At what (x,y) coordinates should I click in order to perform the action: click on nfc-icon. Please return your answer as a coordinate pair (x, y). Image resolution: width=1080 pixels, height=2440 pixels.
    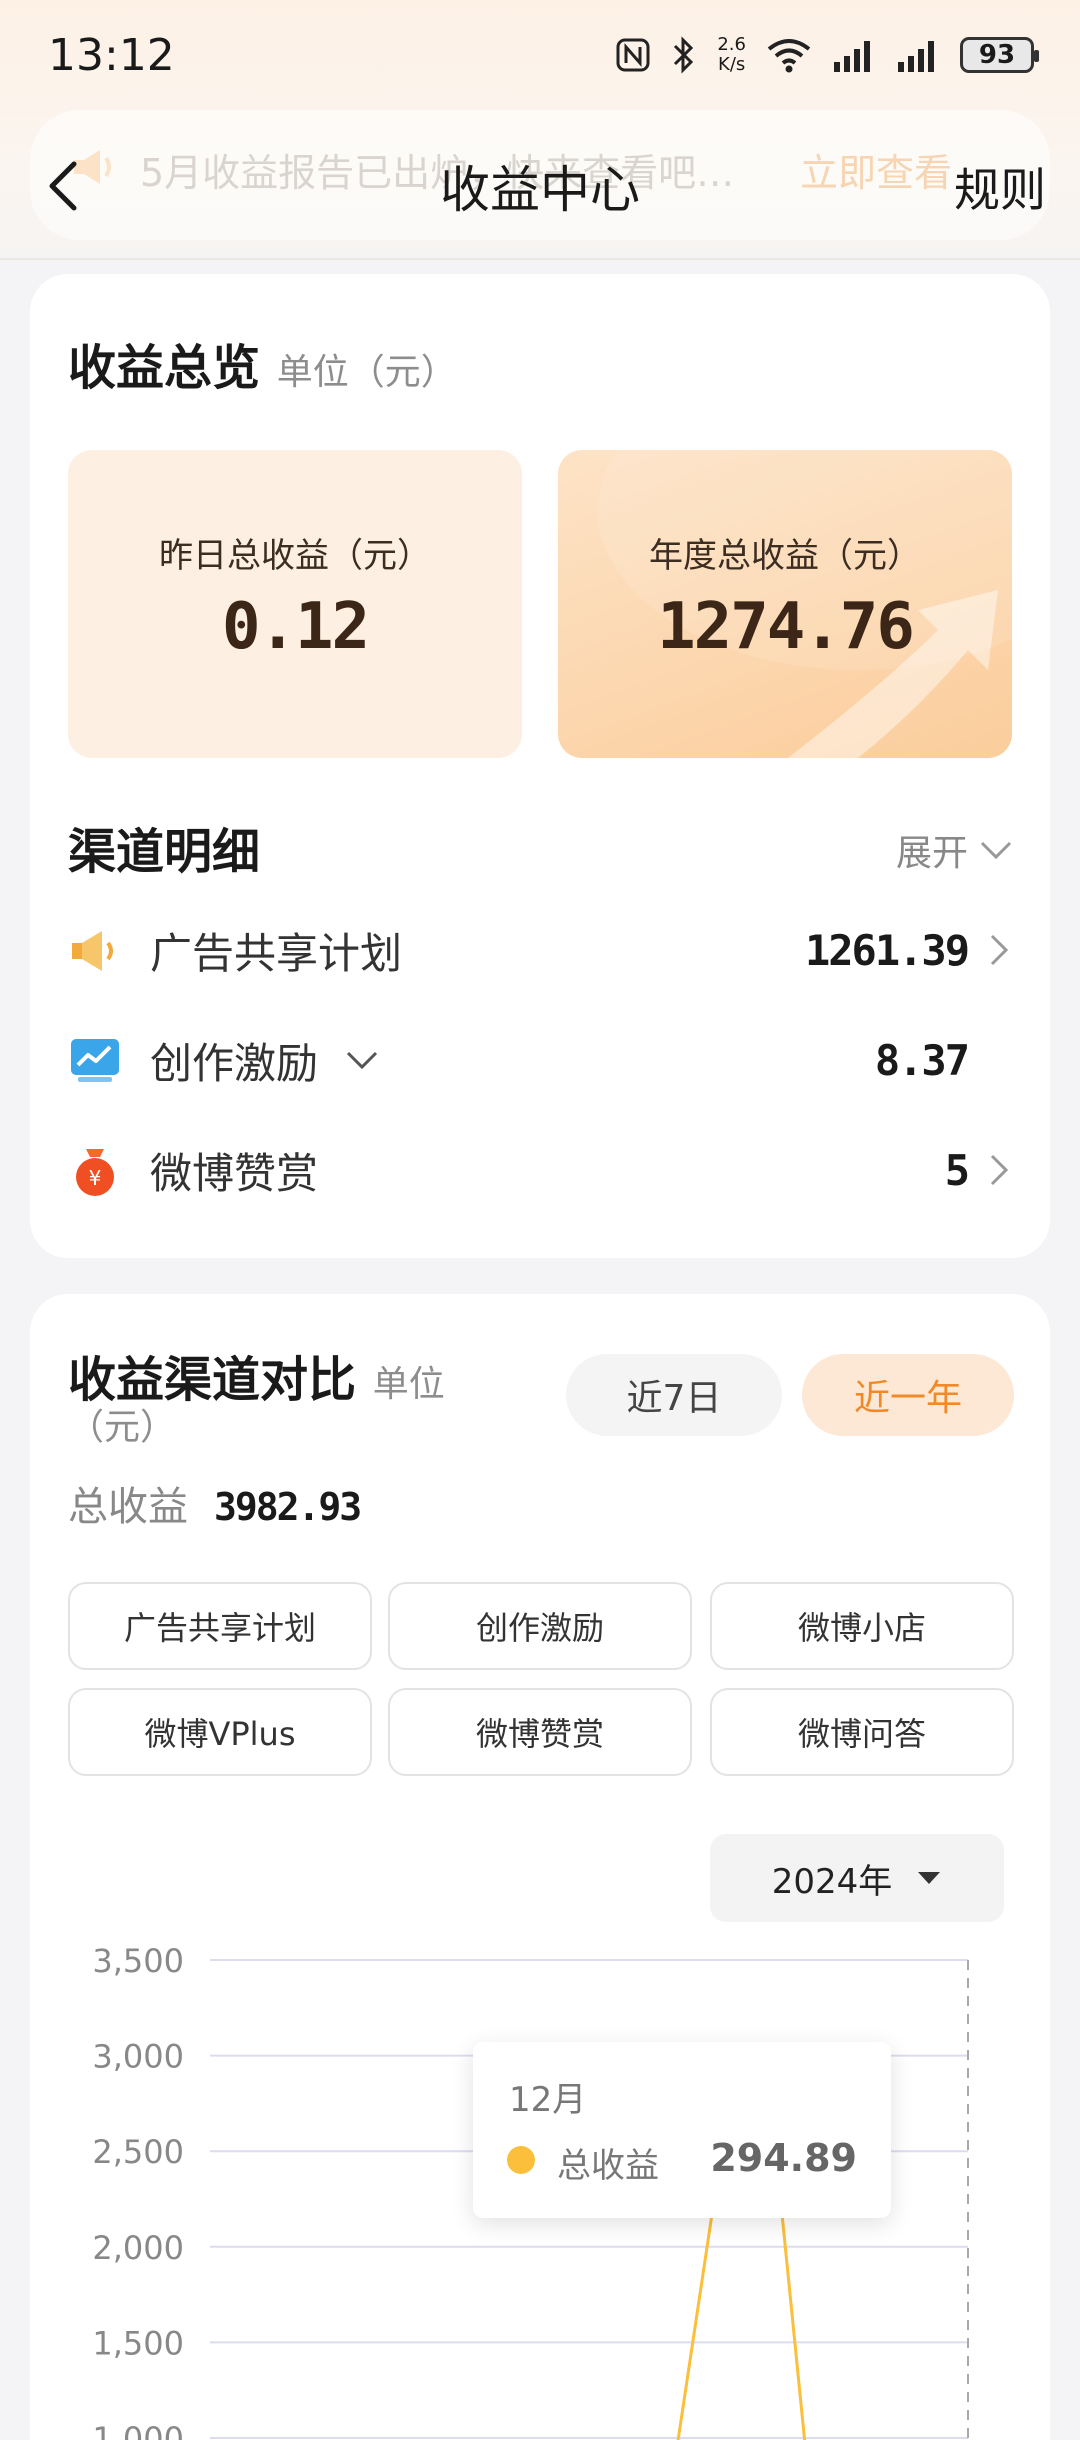
    Looking at the image, I should click on (633, 55).